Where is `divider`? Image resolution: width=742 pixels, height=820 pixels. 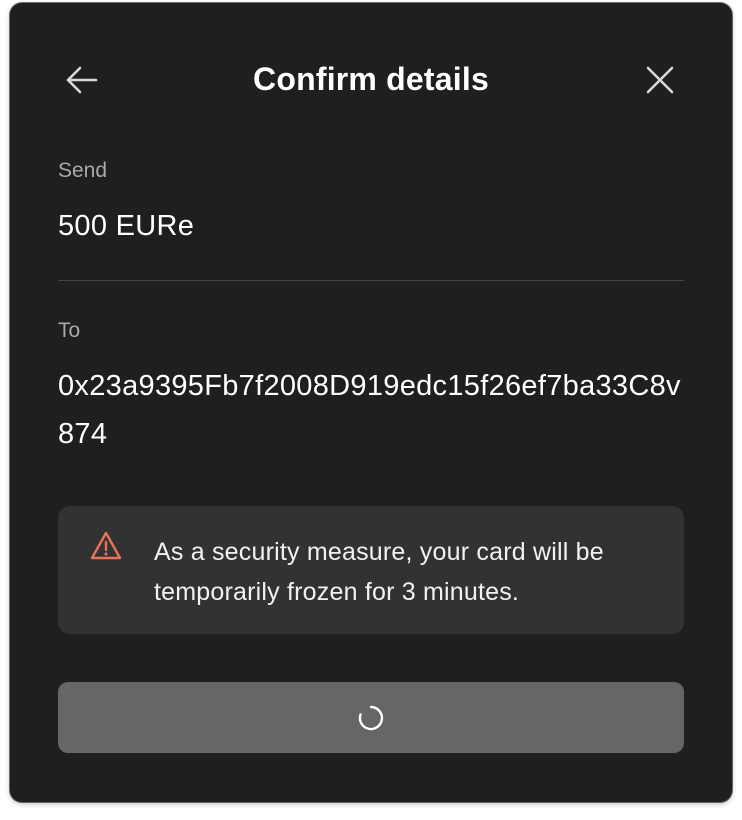 divider is located at coordinates (371, 280).